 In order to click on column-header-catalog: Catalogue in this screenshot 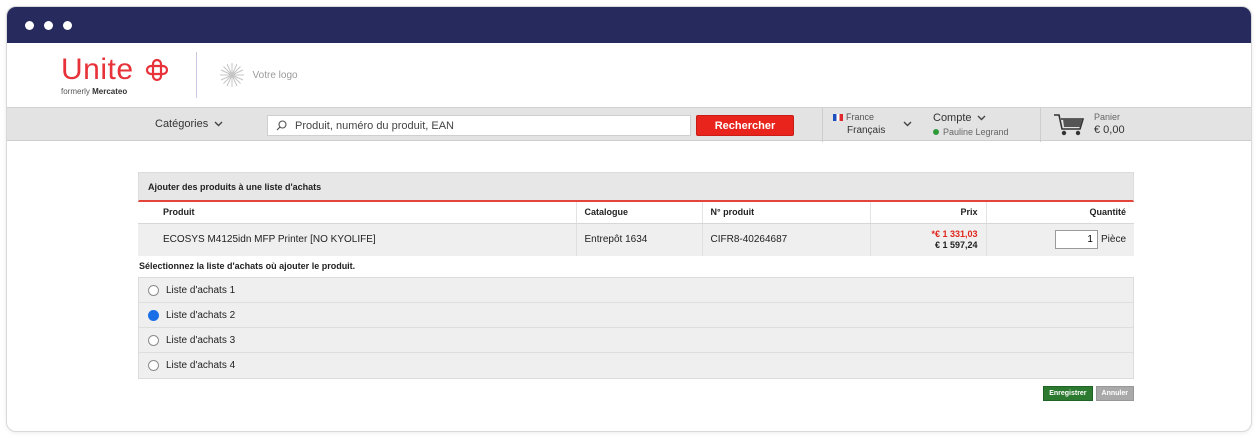, I will do `click(639, 213)`.